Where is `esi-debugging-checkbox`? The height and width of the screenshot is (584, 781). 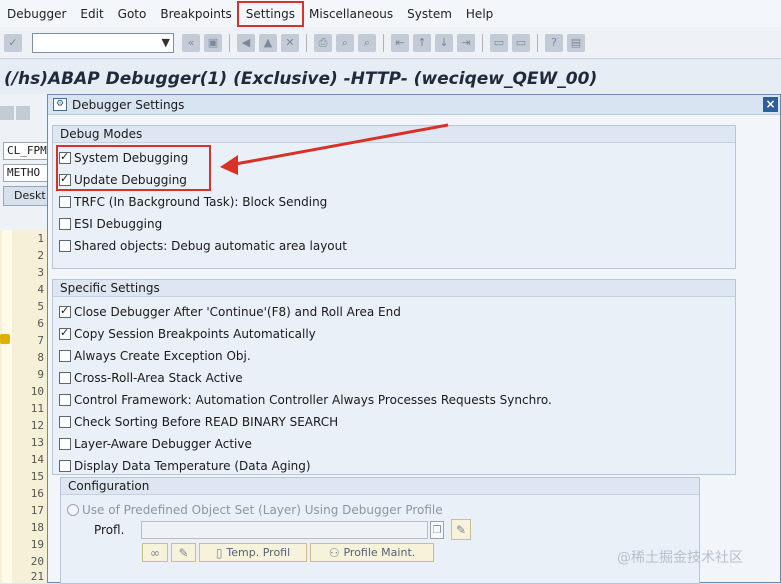 esi-debugging-checkbox is located at coordinates (65, 224).